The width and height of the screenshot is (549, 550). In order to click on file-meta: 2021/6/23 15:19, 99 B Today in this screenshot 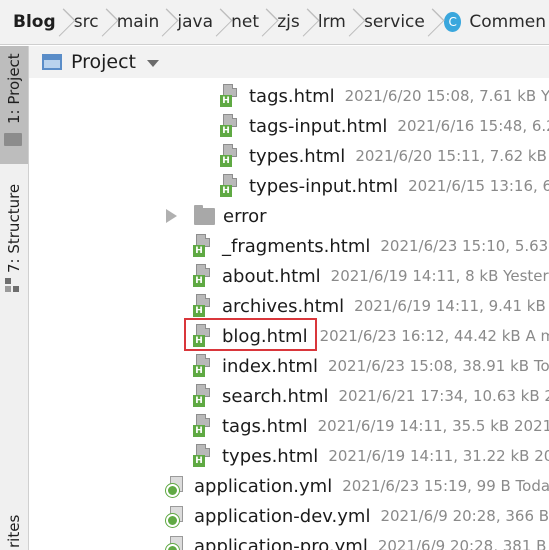, I will do `click(445, 486)`.